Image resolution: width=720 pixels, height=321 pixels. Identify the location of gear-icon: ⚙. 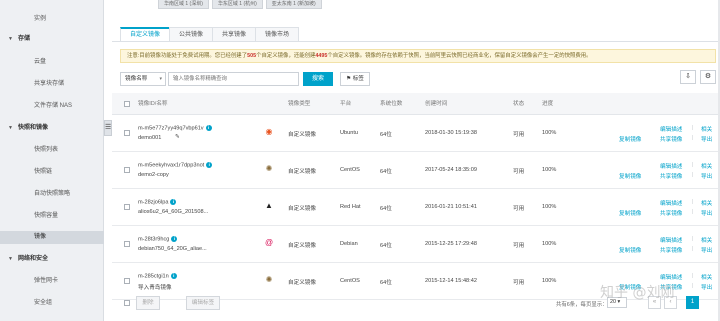
(708, 77).